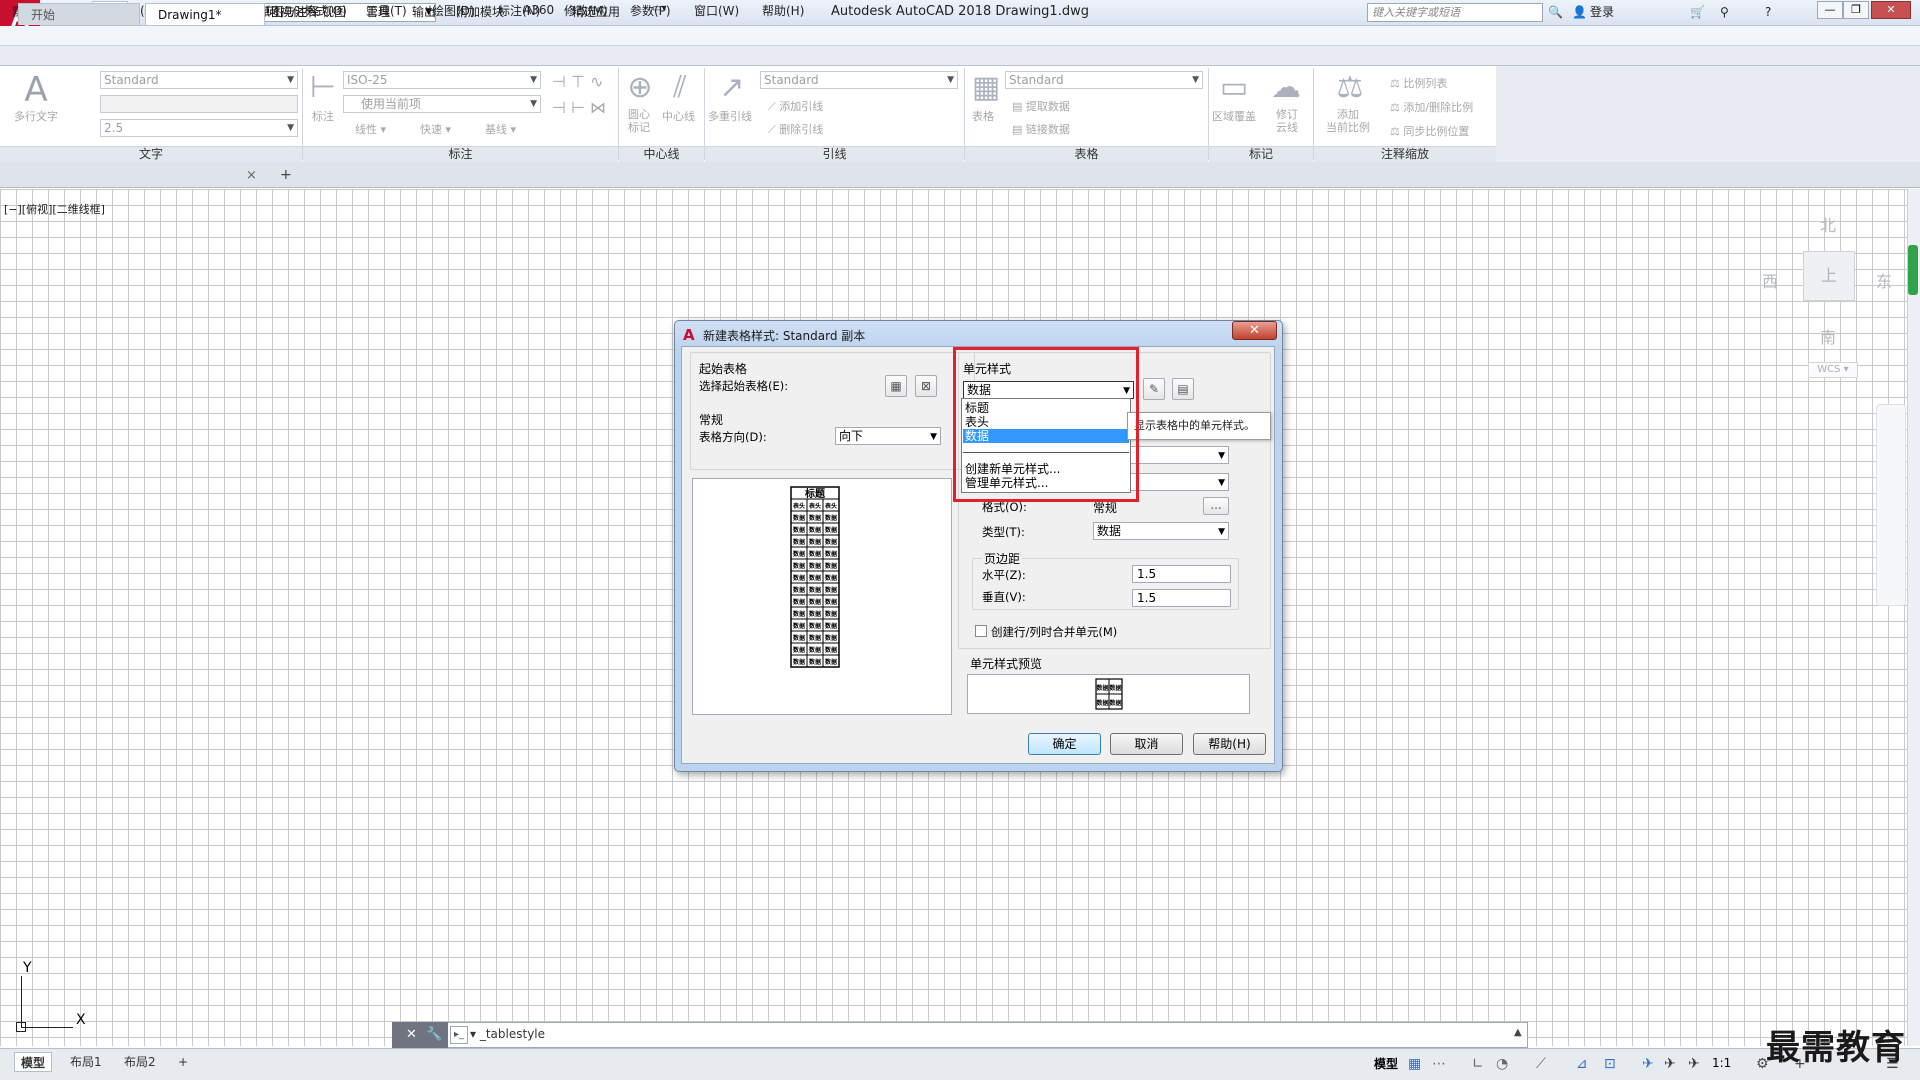  I want to click on object-snap-icon: ⊿, so click(1582, 1064).